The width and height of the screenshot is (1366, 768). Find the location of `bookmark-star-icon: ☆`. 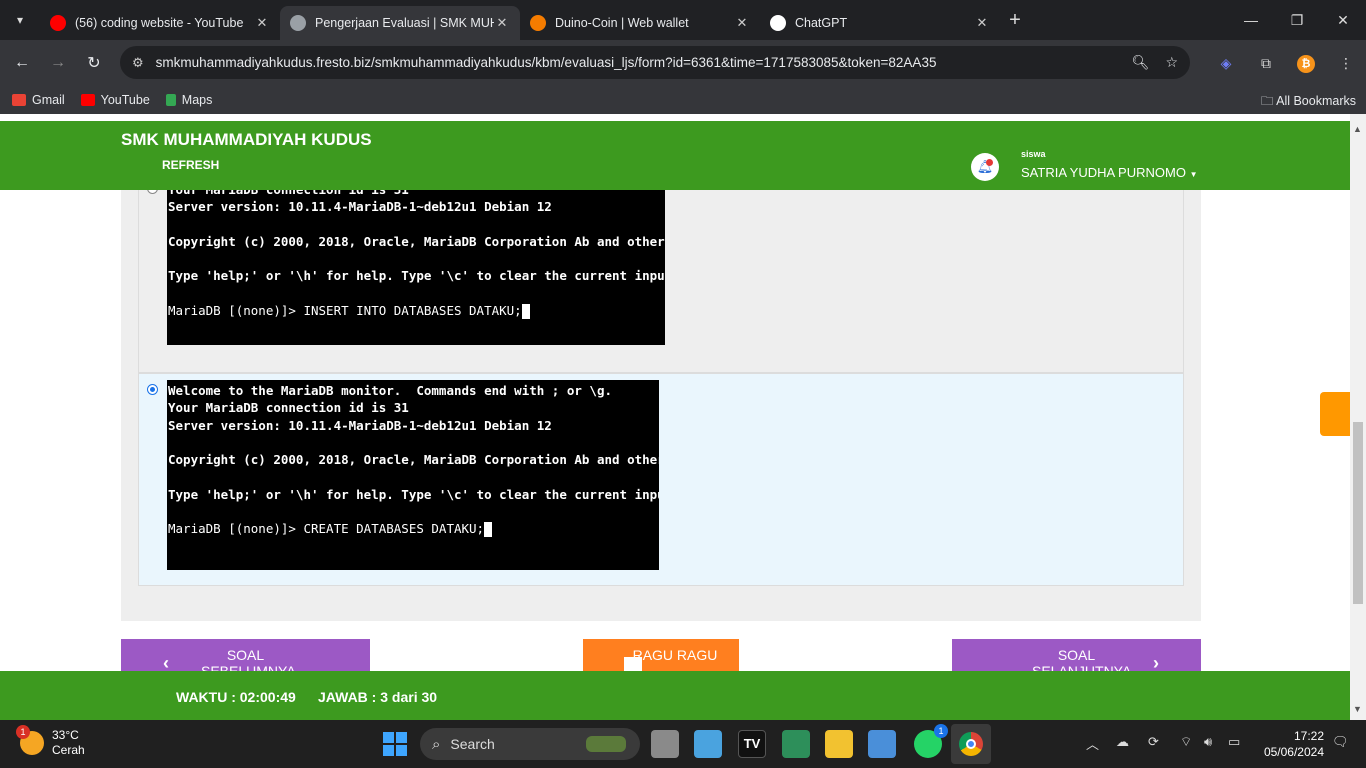

bookmark-star-icon: ☆ is located at coordinates (1171, 62).